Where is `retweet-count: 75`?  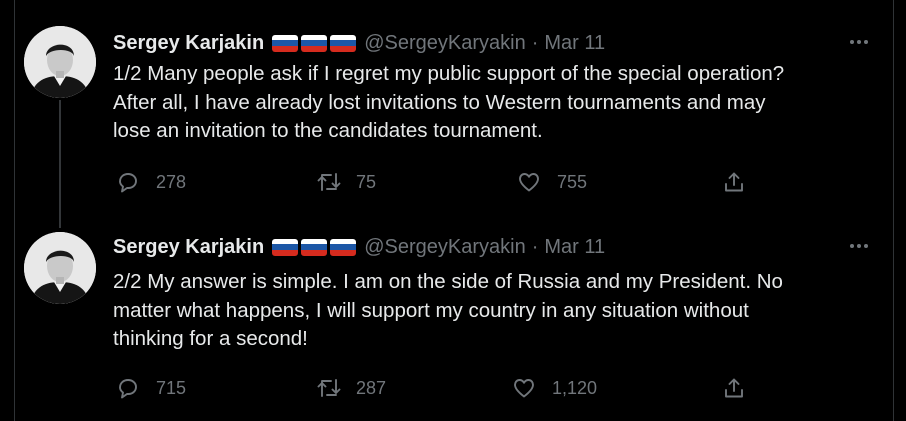
retweet-count: 75 is located at coordinates (366, 181).